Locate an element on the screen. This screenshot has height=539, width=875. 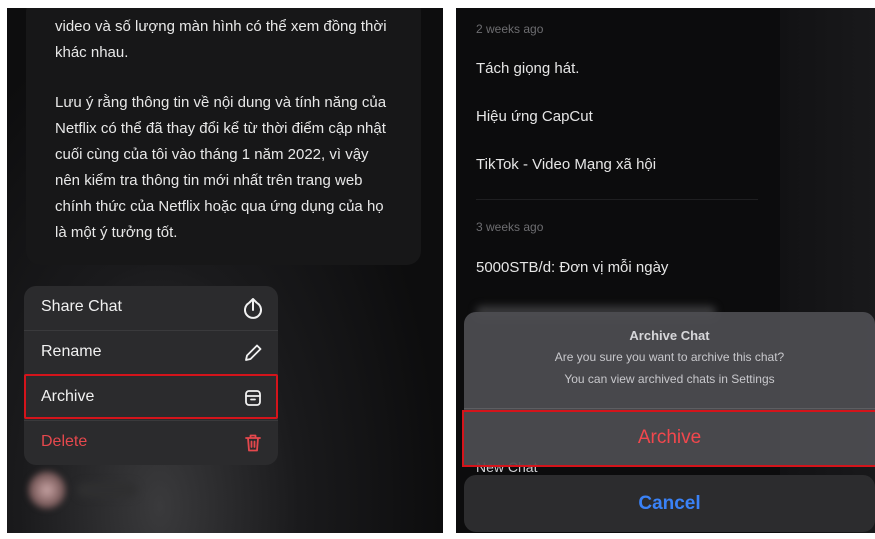
menu-item-label: Delete is located at coordinates (64, 441).